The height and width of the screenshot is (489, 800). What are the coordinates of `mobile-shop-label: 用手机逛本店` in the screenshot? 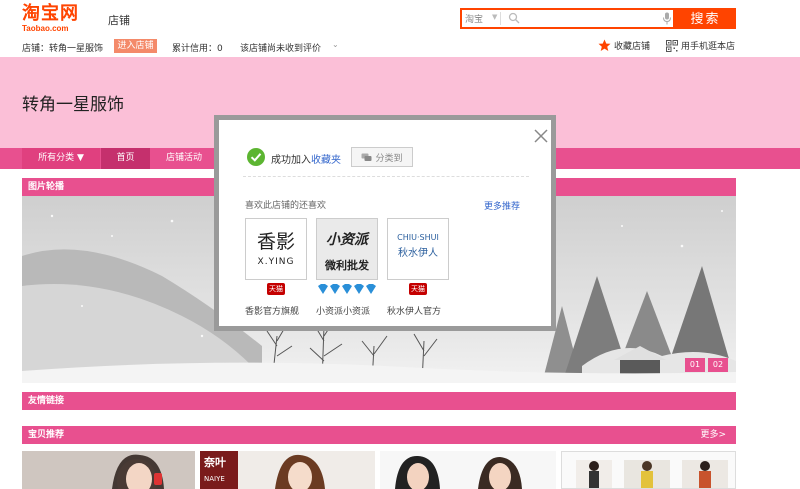 It's located at (708, 47).